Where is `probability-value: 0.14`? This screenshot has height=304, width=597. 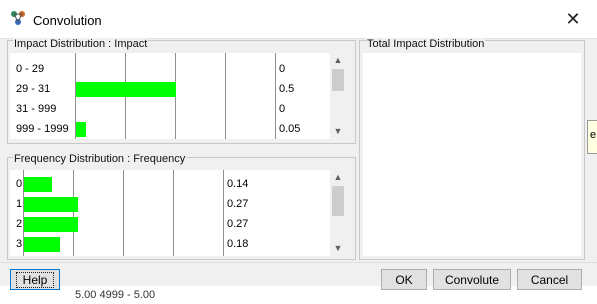 probability-value: 0.14 is located at coordinates (238, 184).